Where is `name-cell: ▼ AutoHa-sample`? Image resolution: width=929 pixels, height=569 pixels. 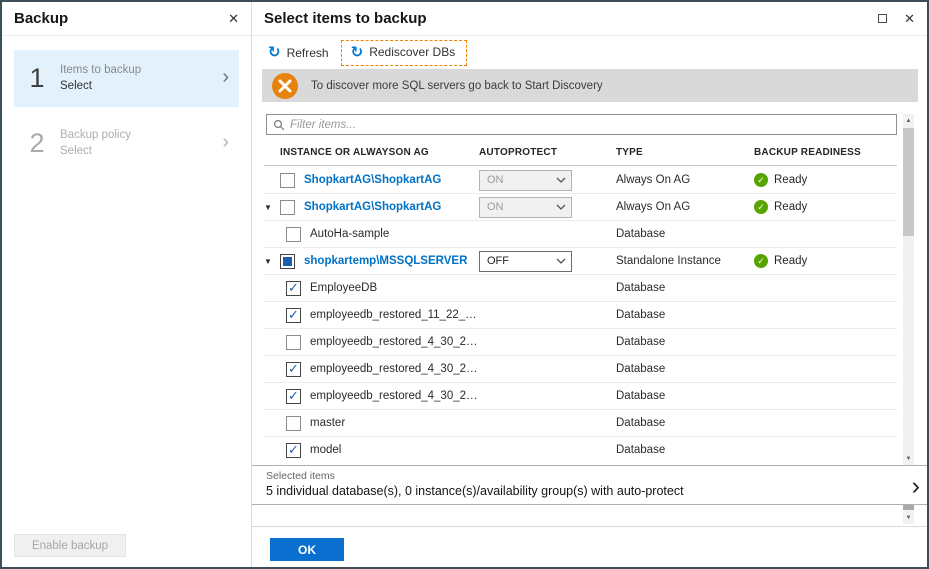 name-cell: ▼ AutoHa-sample is located at coordinates (371, 234).